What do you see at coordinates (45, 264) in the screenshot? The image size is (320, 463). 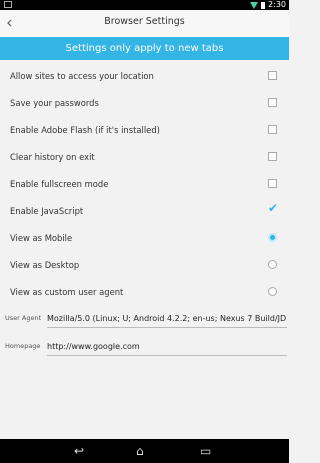 I see `setting-label: View as Desktop` at bounding box center [45, 264].